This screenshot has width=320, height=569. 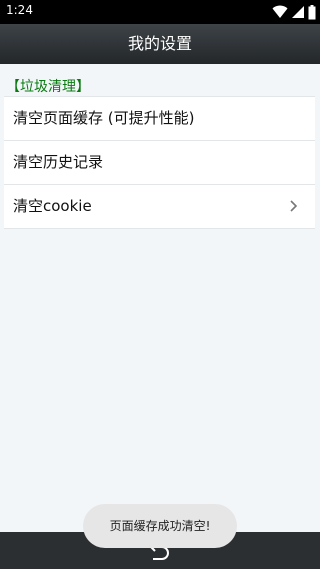 I want to click on clear-cookie-item: 清空cookie, so click(x=159, y=207).